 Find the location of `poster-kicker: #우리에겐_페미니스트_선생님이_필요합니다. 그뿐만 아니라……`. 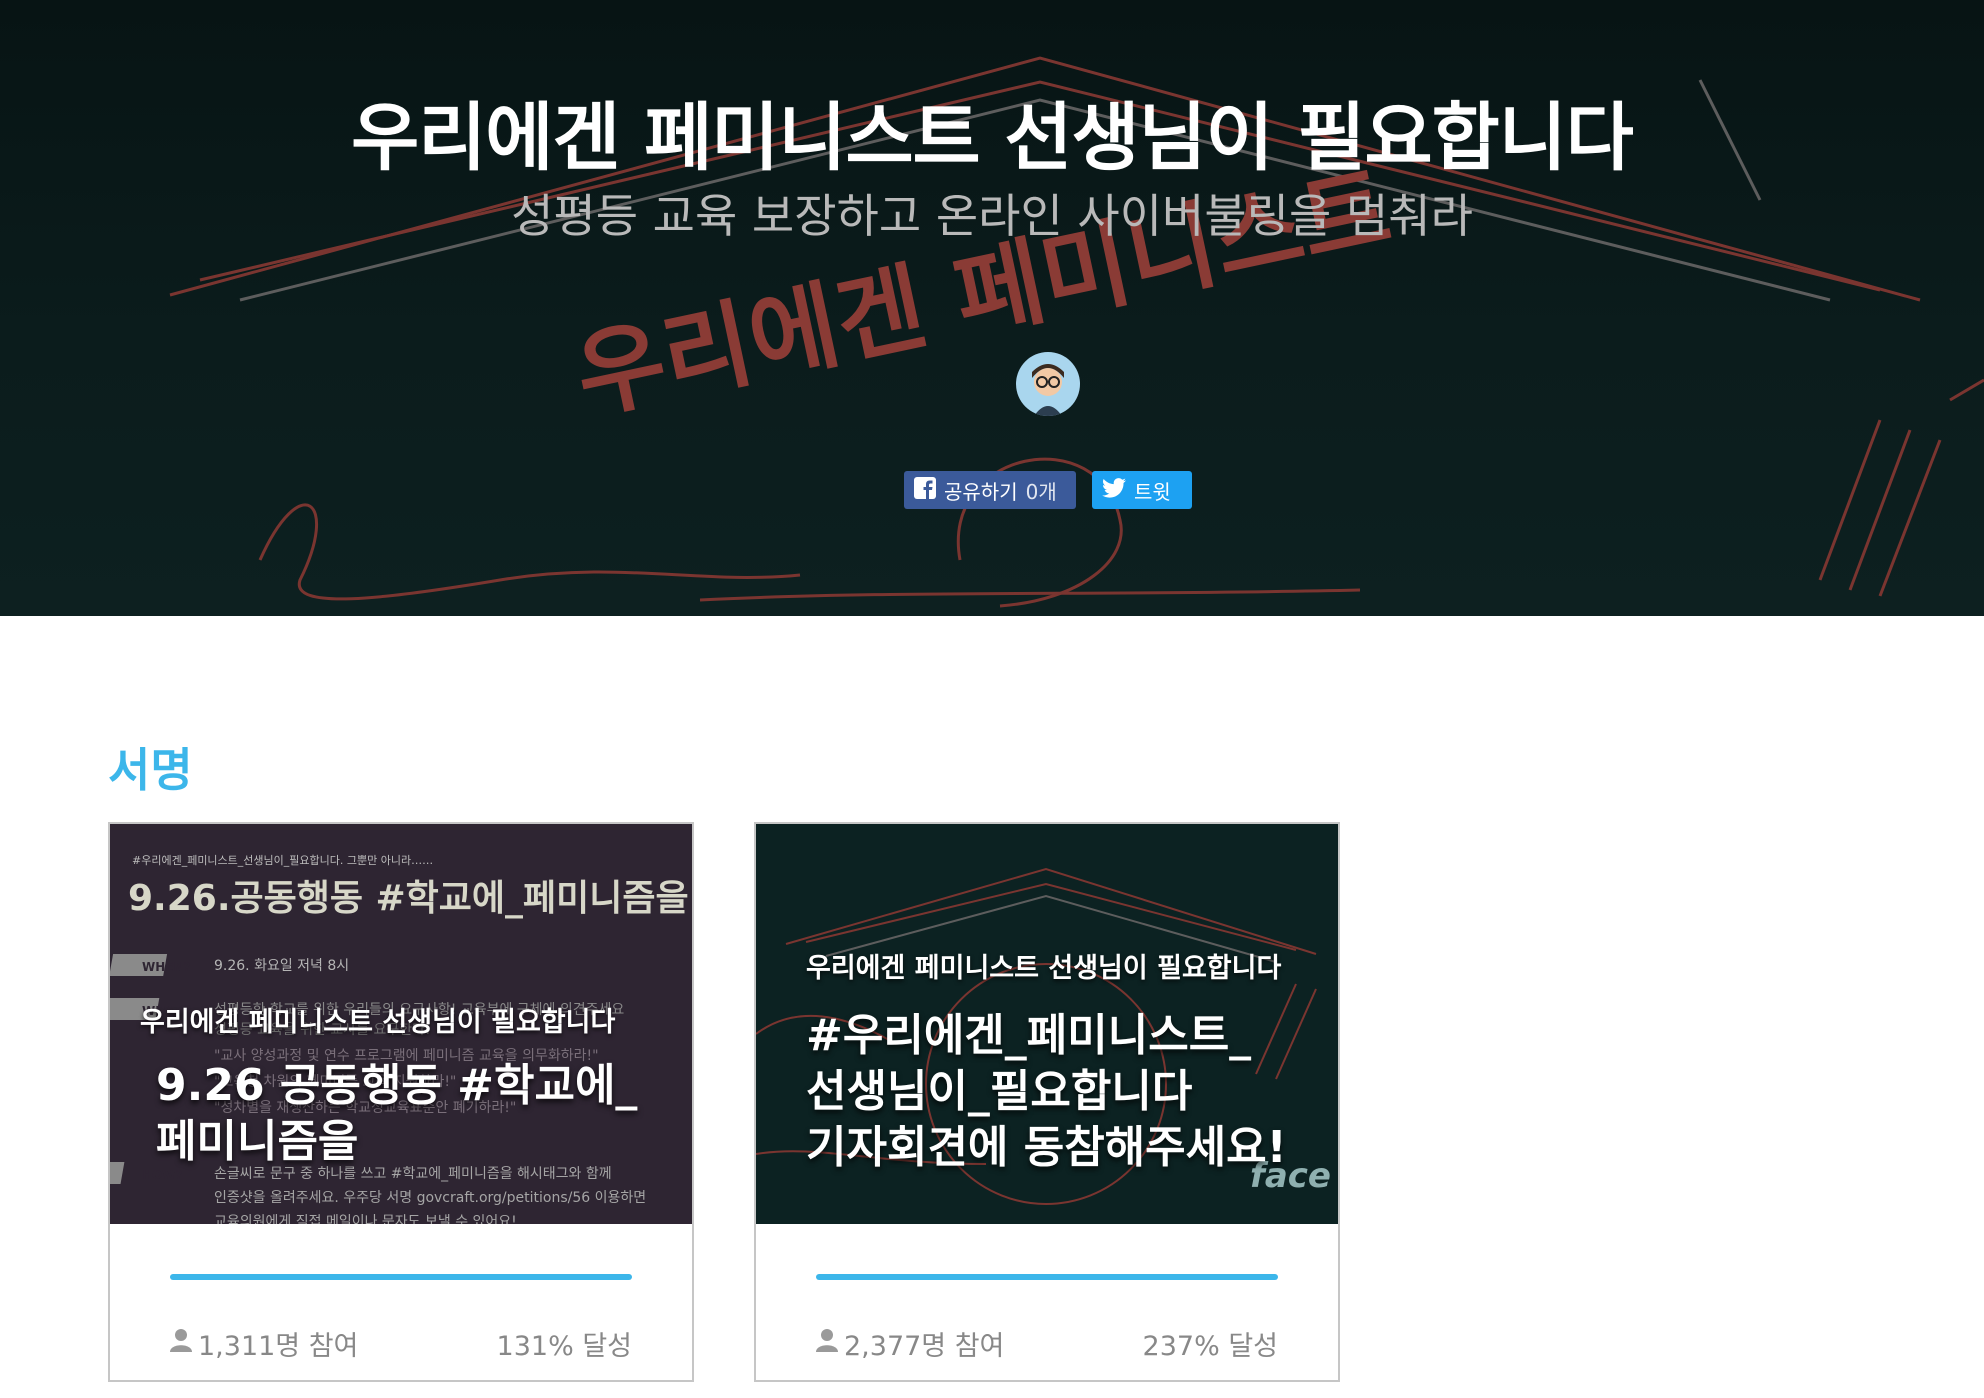

poster-kicker: #우리에겐_페미니스트_선생님이_필요합니다. 그뿐만 아니라…… is located at coordinates (282, 860).